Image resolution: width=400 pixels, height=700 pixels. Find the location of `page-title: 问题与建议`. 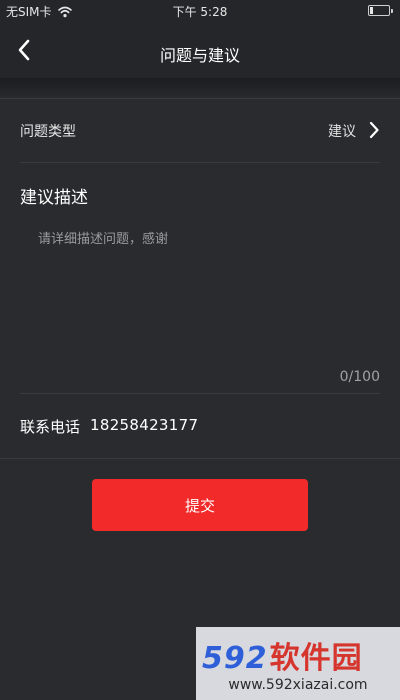

page-title: 问题与建议 is located at coordinates (199, 55).